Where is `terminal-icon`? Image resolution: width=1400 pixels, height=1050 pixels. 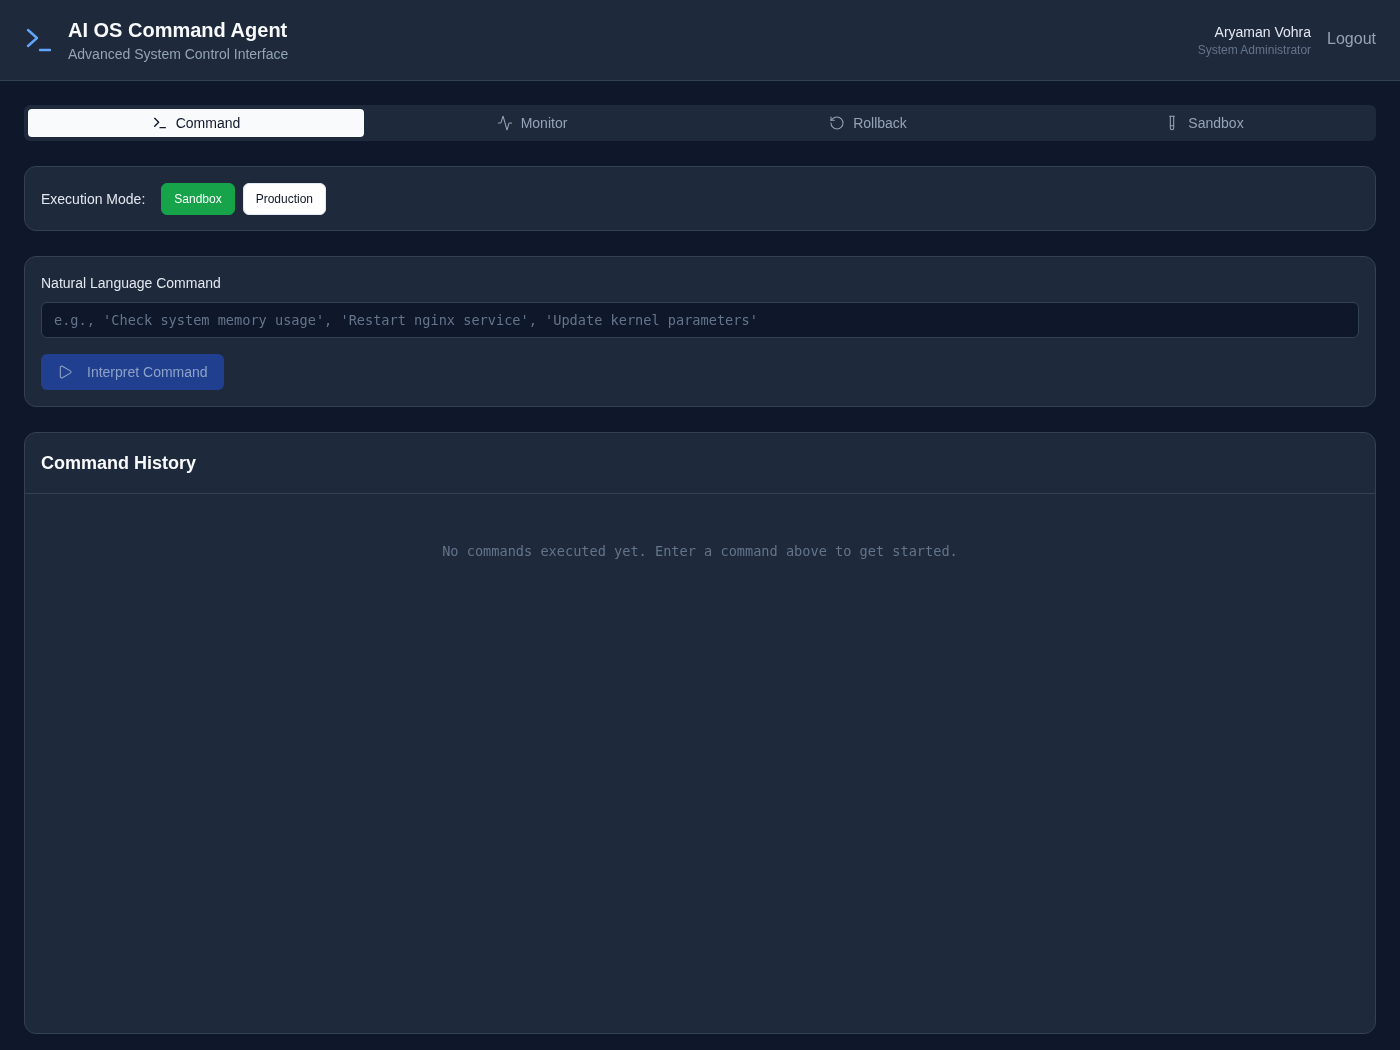 terminal-icon is located at coordinates (159, 123).